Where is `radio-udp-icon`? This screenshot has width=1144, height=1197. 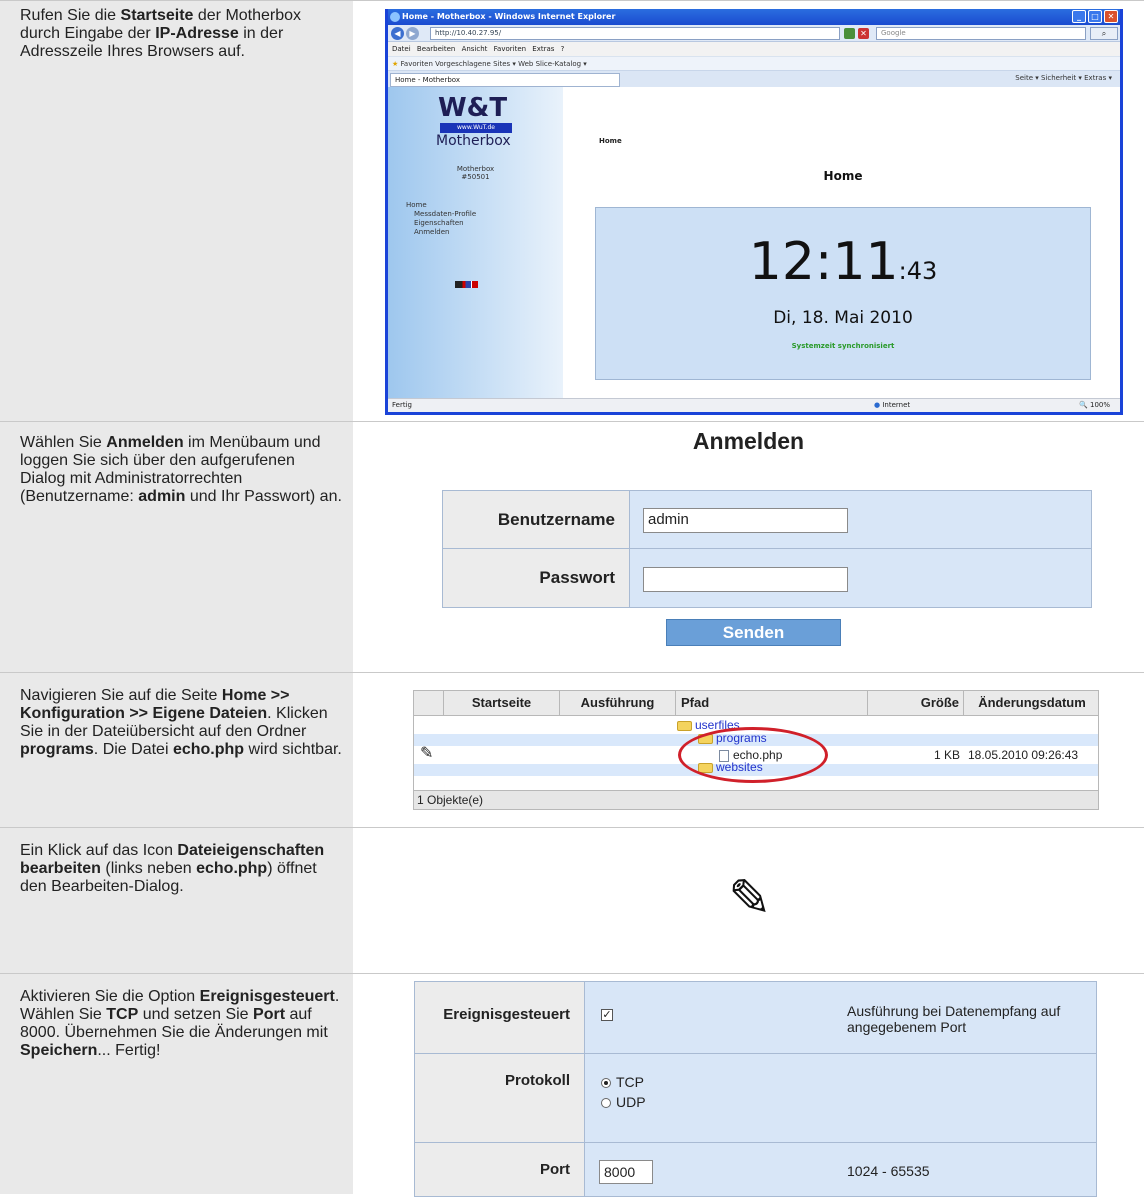 radio-udp-icon is located at coordinates (606, 1103).